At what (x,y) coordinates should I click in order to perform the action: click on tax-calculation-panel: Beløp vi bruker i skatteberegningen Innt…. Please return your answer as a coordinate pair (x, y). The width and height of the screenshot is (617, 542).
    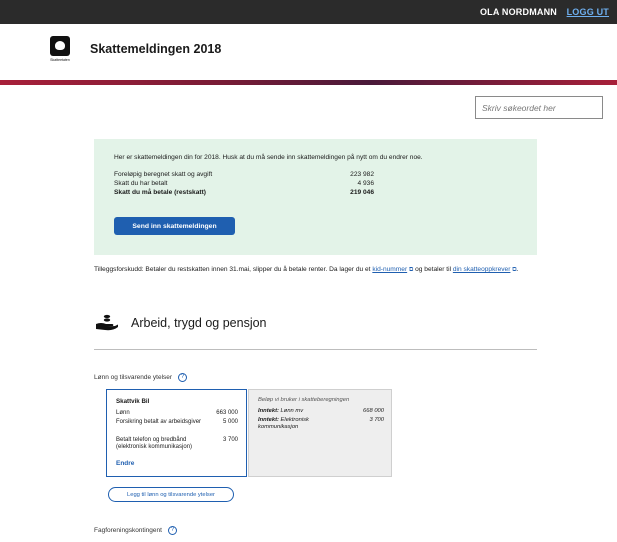
    Looking at the image, I should click on (320, 433).